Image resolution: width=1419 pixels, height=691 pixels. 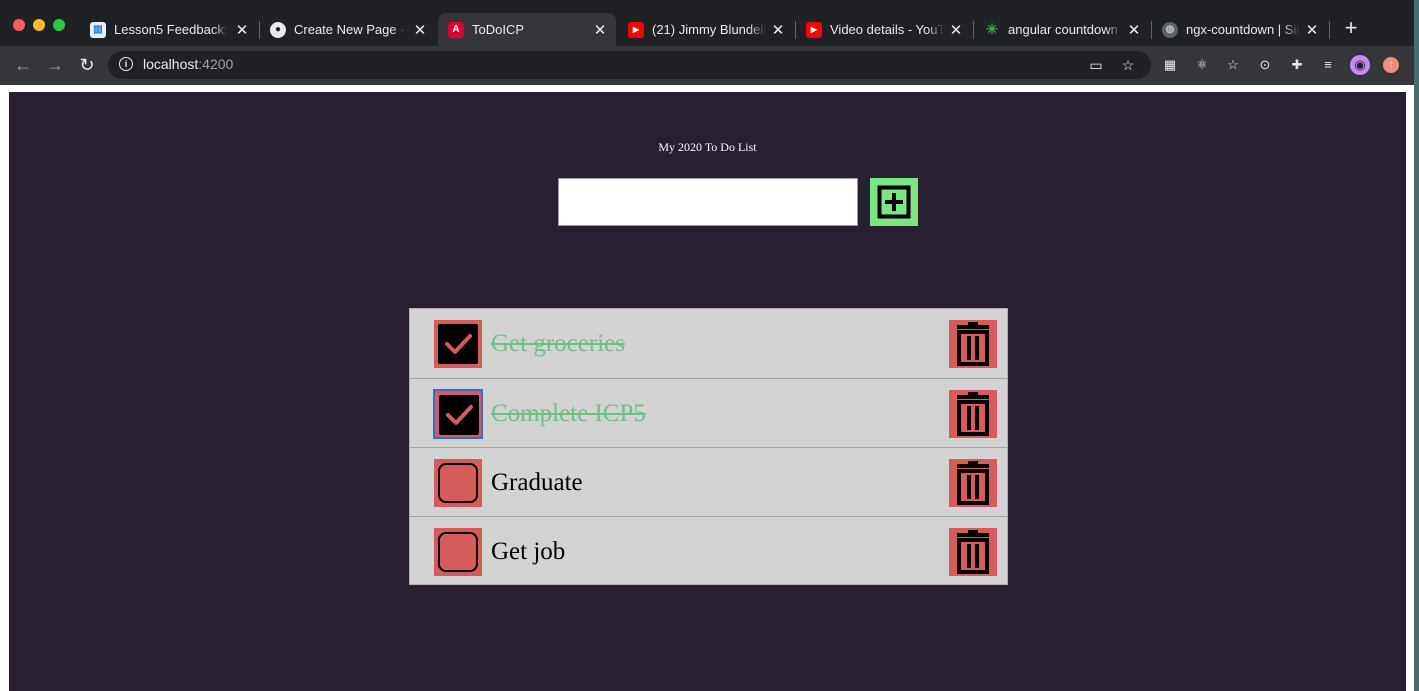 I want to click on new-tab-button: +, so click(x=1351, y=29).